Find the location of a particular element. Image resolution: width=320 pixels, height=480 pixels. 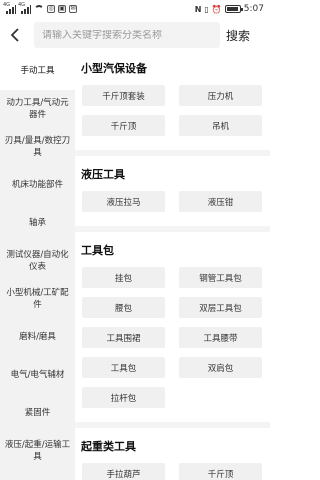

subcategory-chip: 腰包 is located at coordinates (123, 307).